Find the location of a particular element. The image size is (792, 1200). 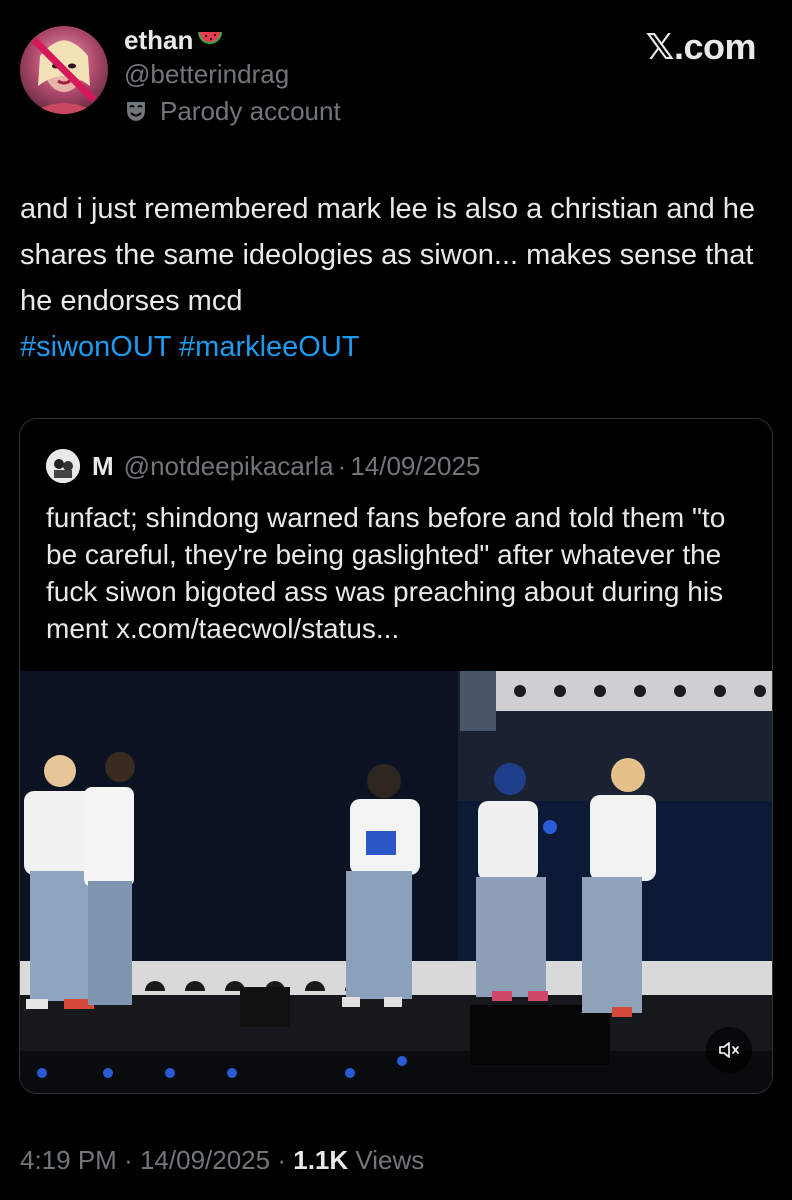

parody-label: Parody account is located at coordinates (232, 111).